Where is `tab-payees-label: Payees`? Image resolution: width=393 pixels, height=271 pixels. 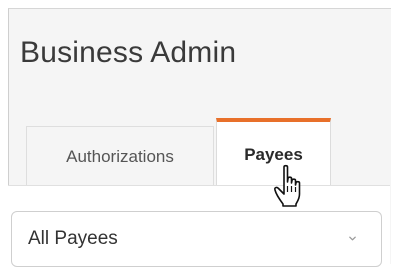
tab-payees-label: Payees is located at coordinates (273, 154).